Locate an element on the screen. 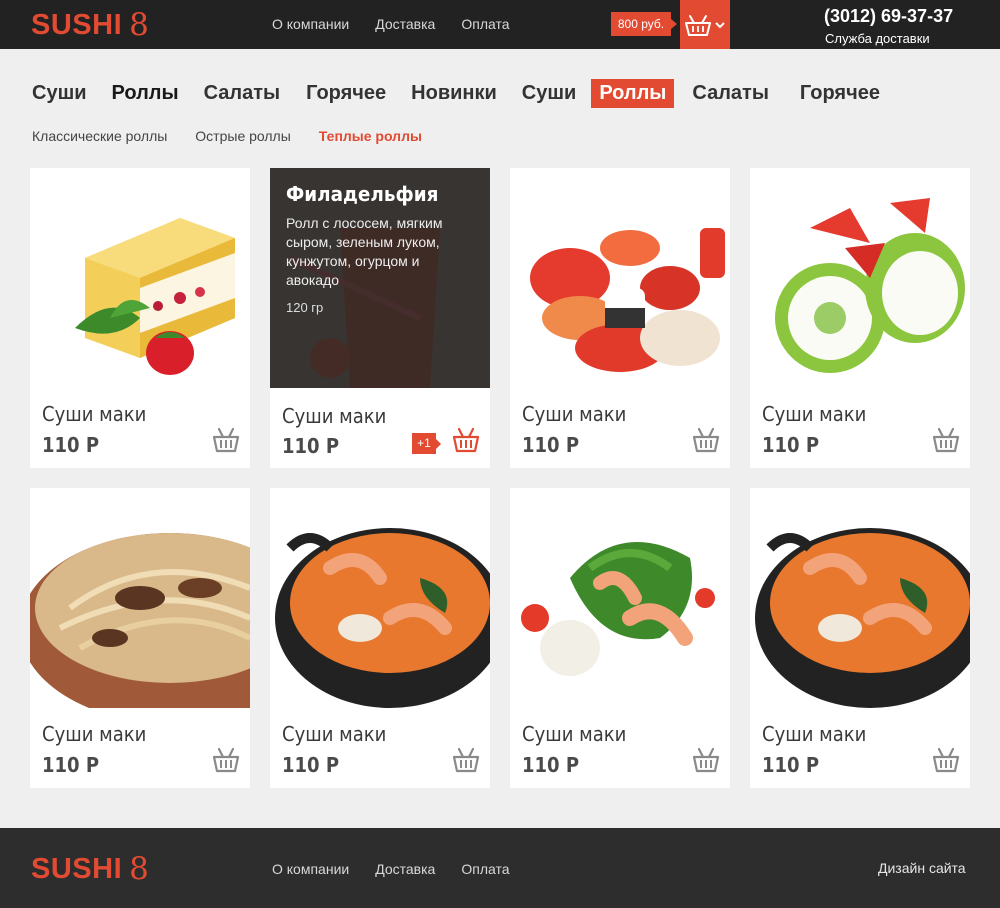 Image resolution: width=1000 pixels, height=908 pixels. category-sushi: Суши is located at coordinates (59, 93).